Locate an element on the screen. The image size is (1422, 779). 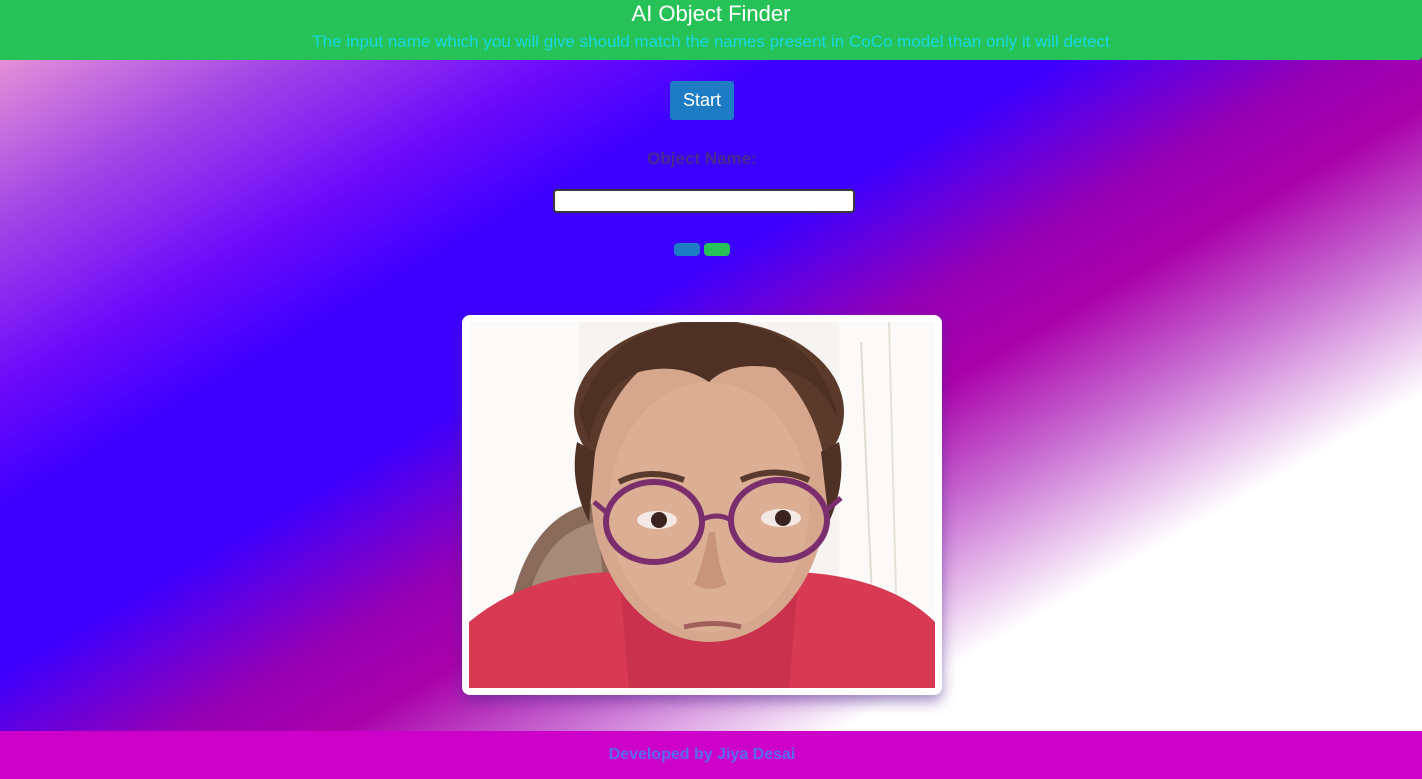
object-name-input is located at coordinates (704, 201).